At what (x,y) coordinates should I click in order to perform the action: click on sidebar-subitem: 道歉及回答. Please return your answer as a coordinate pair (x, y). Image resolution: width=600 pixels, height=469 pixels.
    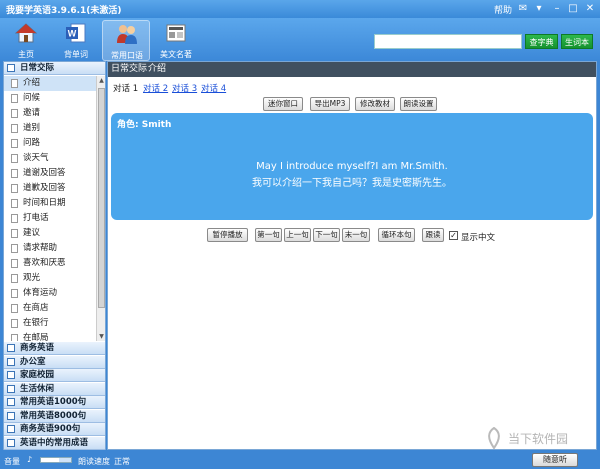
    Looking at the image, I should click on (50, 188).